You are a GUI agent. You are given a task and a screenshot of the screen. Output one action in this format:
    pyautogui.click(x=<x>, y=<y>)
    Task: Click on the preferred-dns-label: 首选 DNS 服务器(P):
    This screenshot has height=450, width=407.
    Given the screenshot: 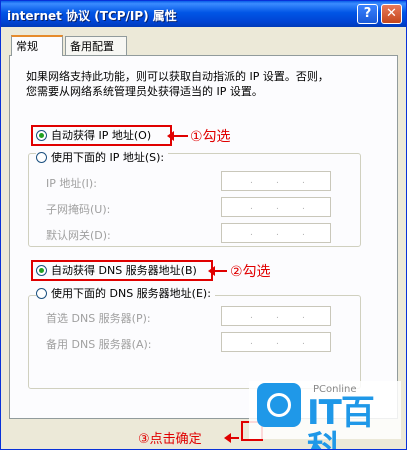 What is the action you would take?
    pyautogui.click(x=98, y=318)
    